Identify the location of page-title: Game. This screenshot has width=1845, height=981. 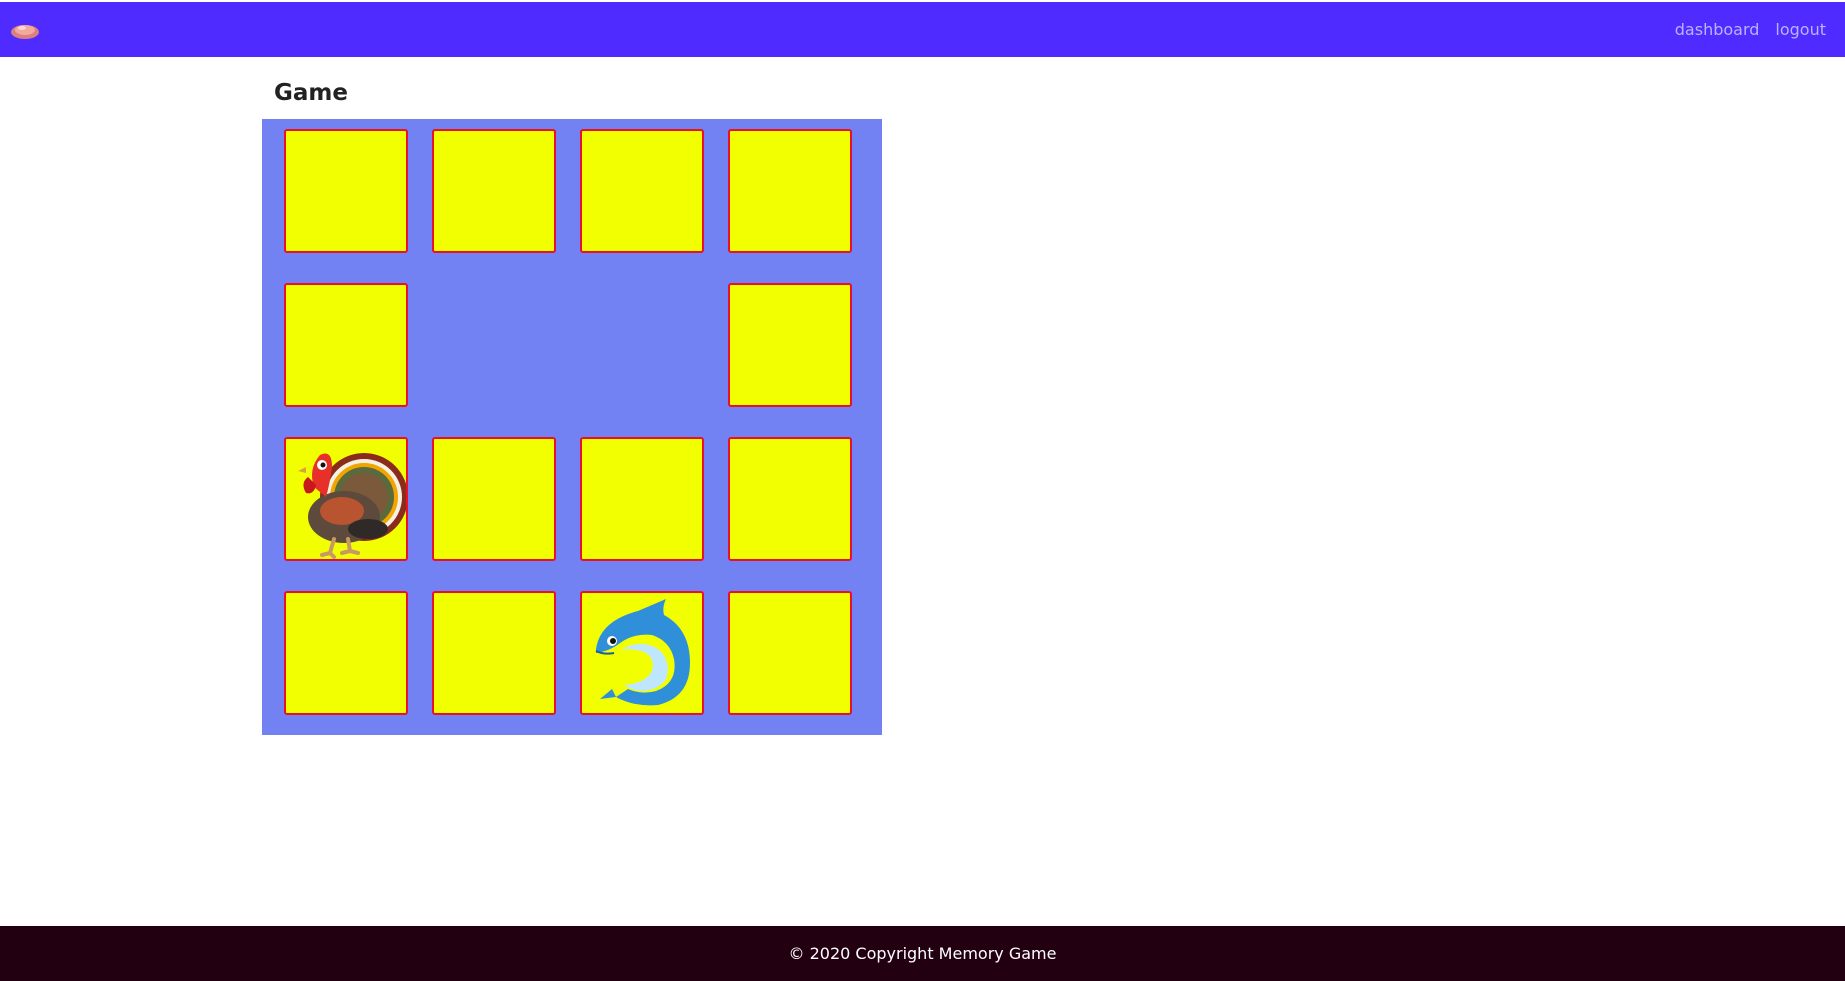
(311, 93).